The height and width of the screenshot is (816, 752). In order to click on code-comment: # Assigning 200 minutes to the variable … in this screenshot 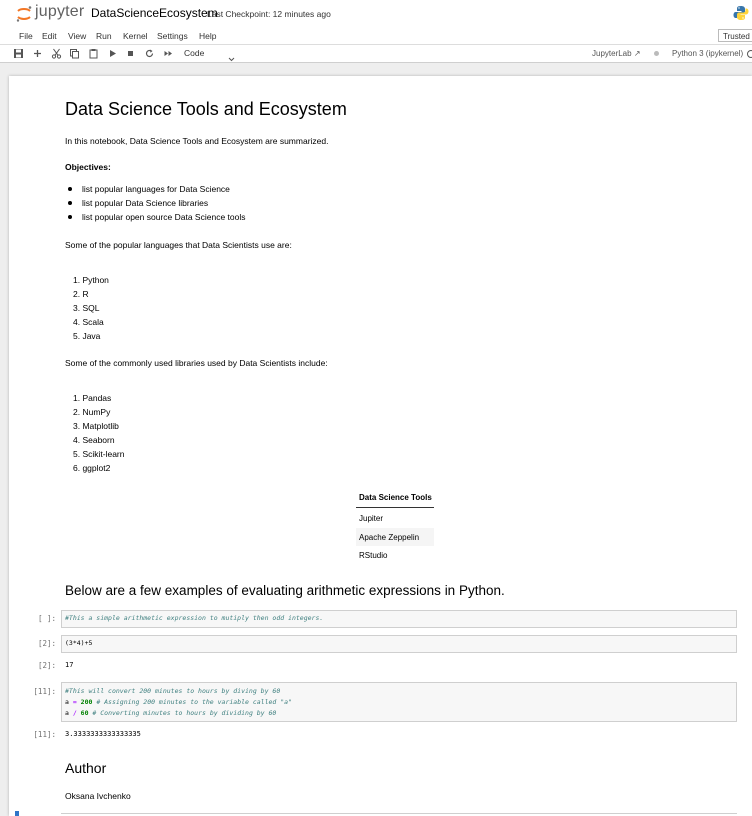, I will do `click(192, 702)`.